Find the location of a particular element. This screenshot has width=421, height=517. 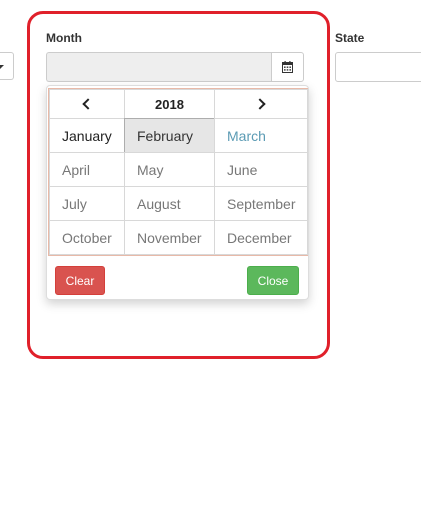

month-cell-february: February is located at coordinates (169, 135).